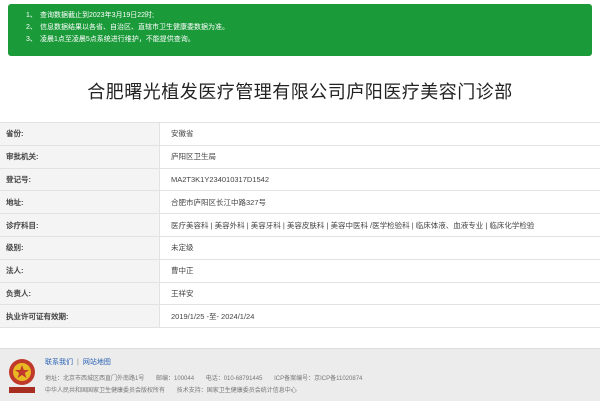  Describe the element at coordinates (219, 202) in the screenshot. I see `row-value: 合肥市庐阳区长江中路327号` at that location.